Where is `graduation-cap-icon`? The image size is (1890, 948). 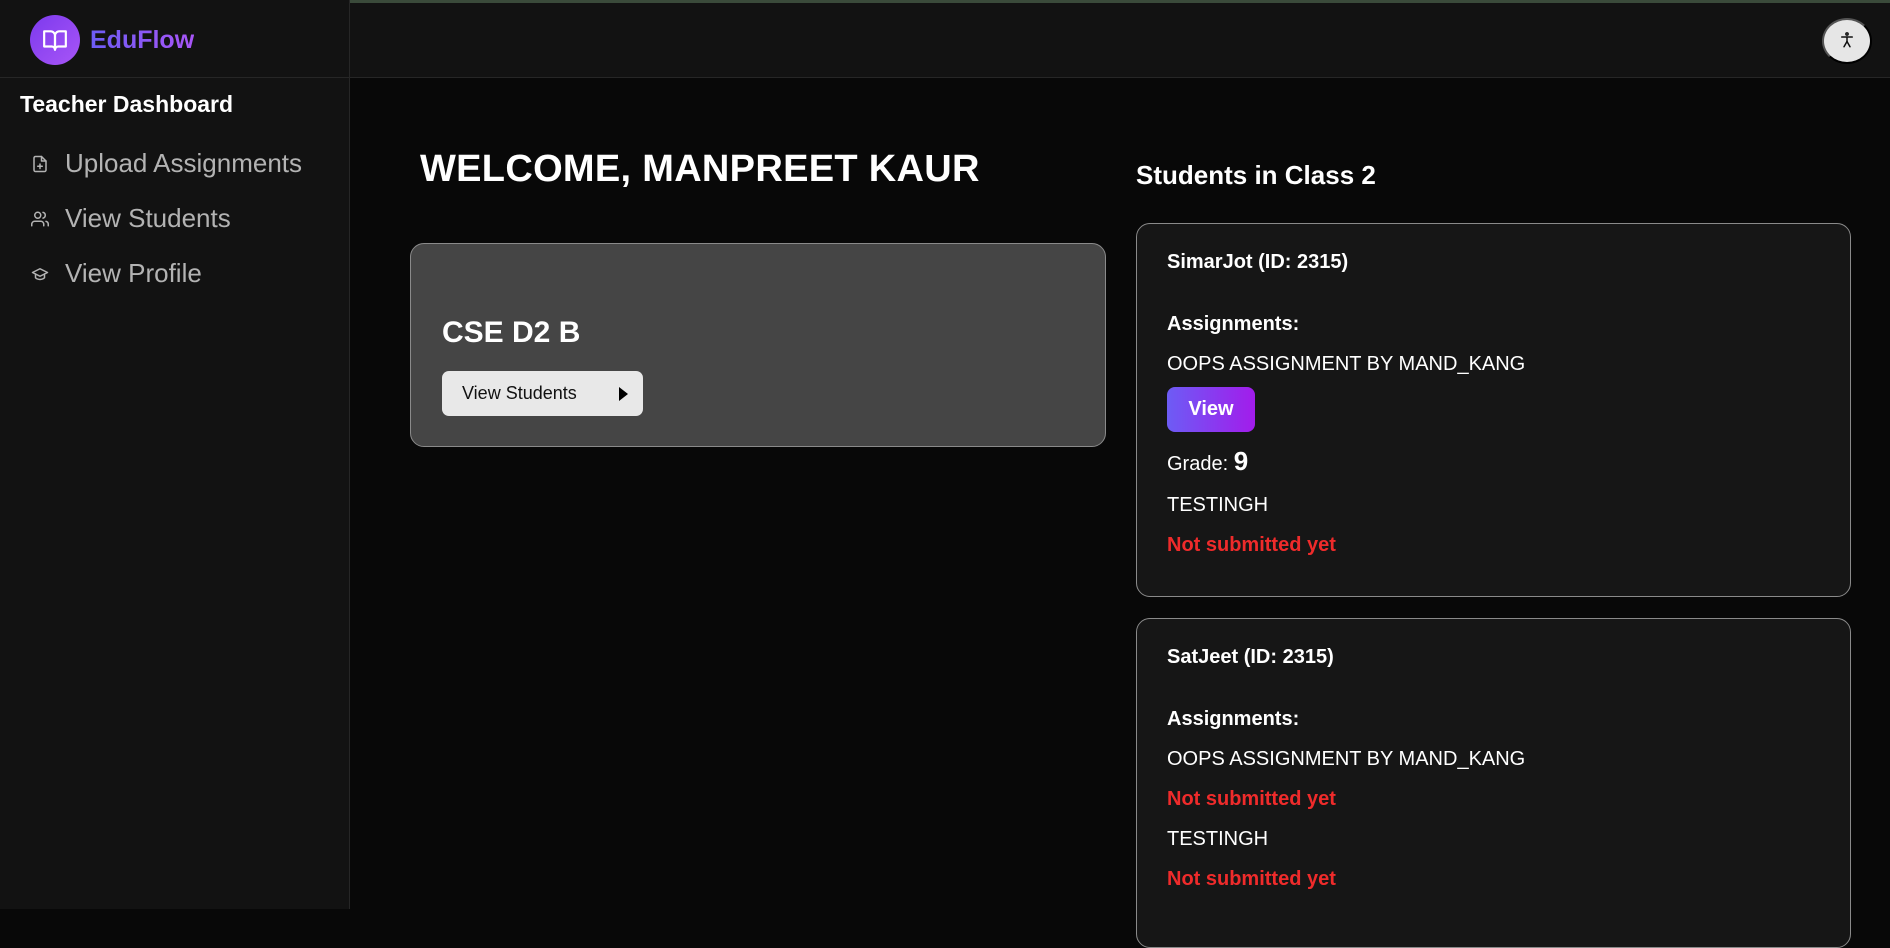 graduation-cap-icon is located at coordinates (40, 274).